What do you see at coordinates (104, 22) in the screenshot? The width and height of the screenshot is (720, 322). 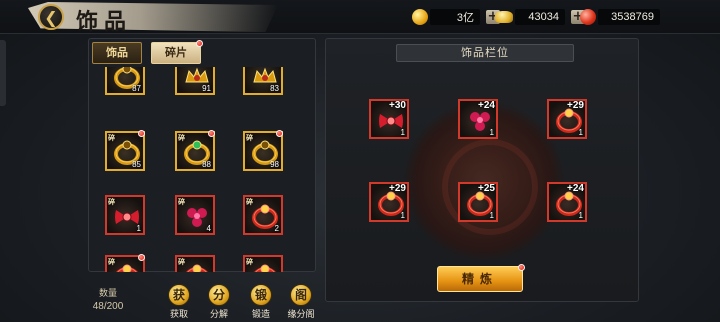 I see `page-title: 饰品` at bounding box center [104, 22].